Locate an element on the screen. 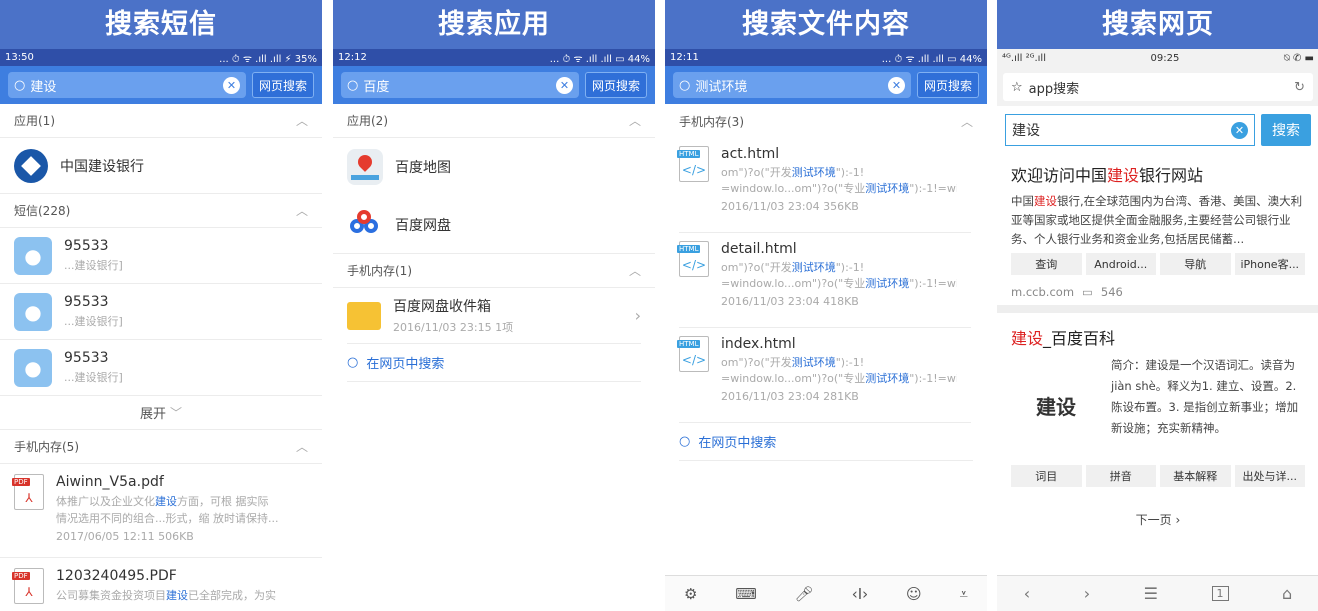 This screenshot has width=1318, height=611. app-item: 百度网盘 is located at coordinates (494, 225).